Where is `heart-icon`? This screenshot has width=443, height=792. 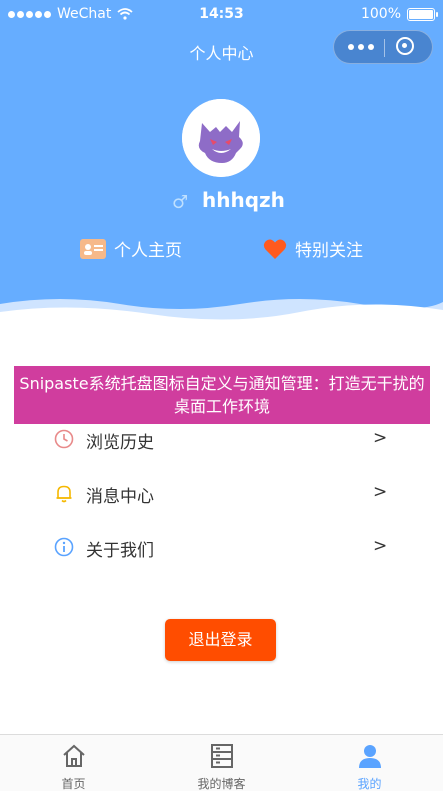 heart-icon is located at coordinates (275, 249).